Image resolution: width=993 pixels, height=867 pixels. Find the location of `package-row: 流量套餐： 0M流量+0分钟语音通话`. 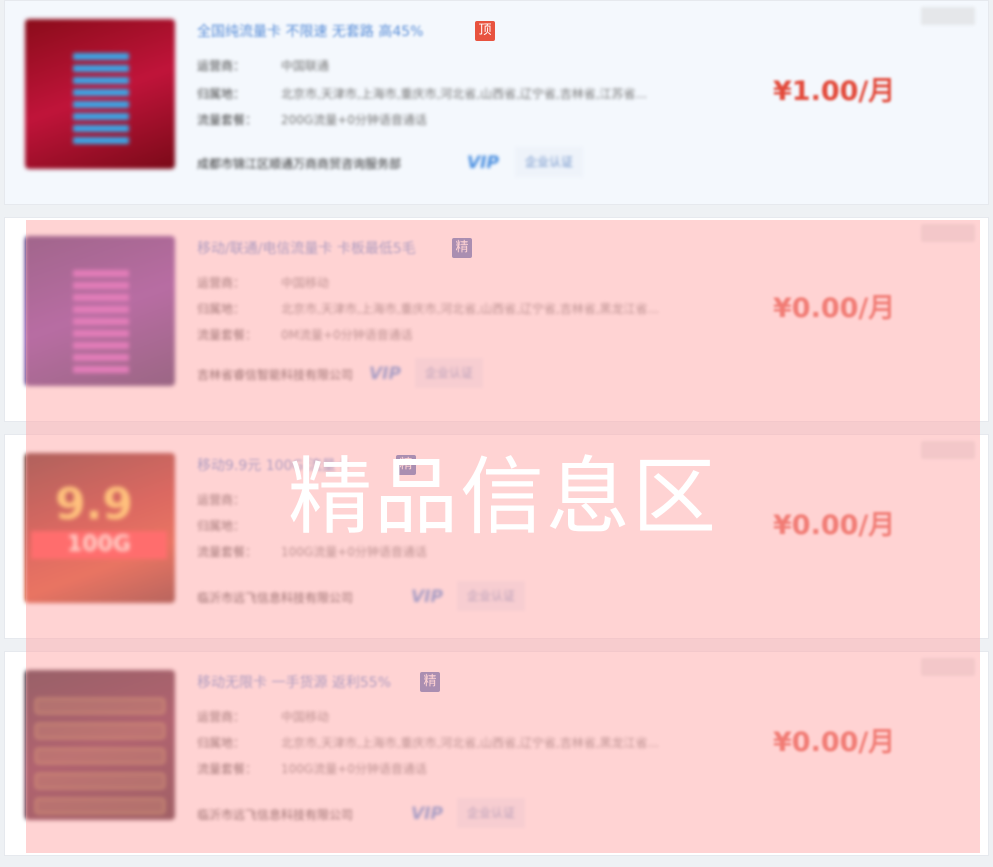

package-row: 流量套餐： 0M流量+0分钟语音通话 is located at coordinates (305, 334).